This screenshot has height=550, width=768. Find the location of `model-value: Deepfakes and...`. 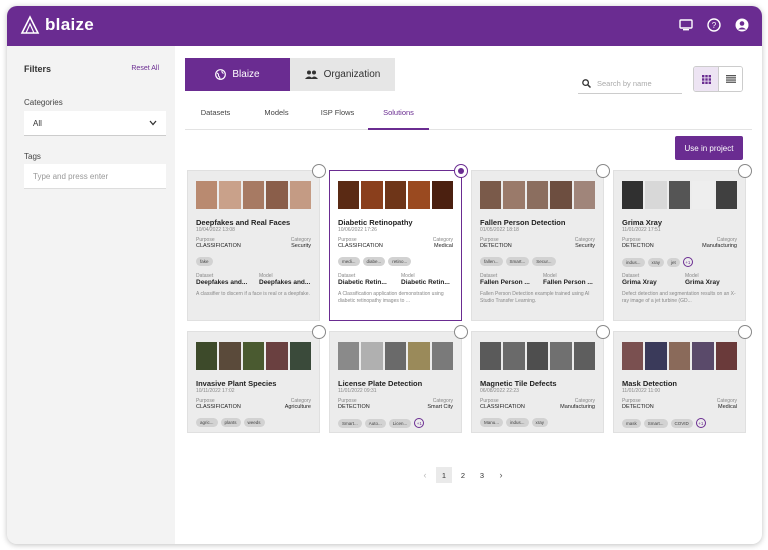

model-value: Deepfakes and... is located at coordinates (285, 282).